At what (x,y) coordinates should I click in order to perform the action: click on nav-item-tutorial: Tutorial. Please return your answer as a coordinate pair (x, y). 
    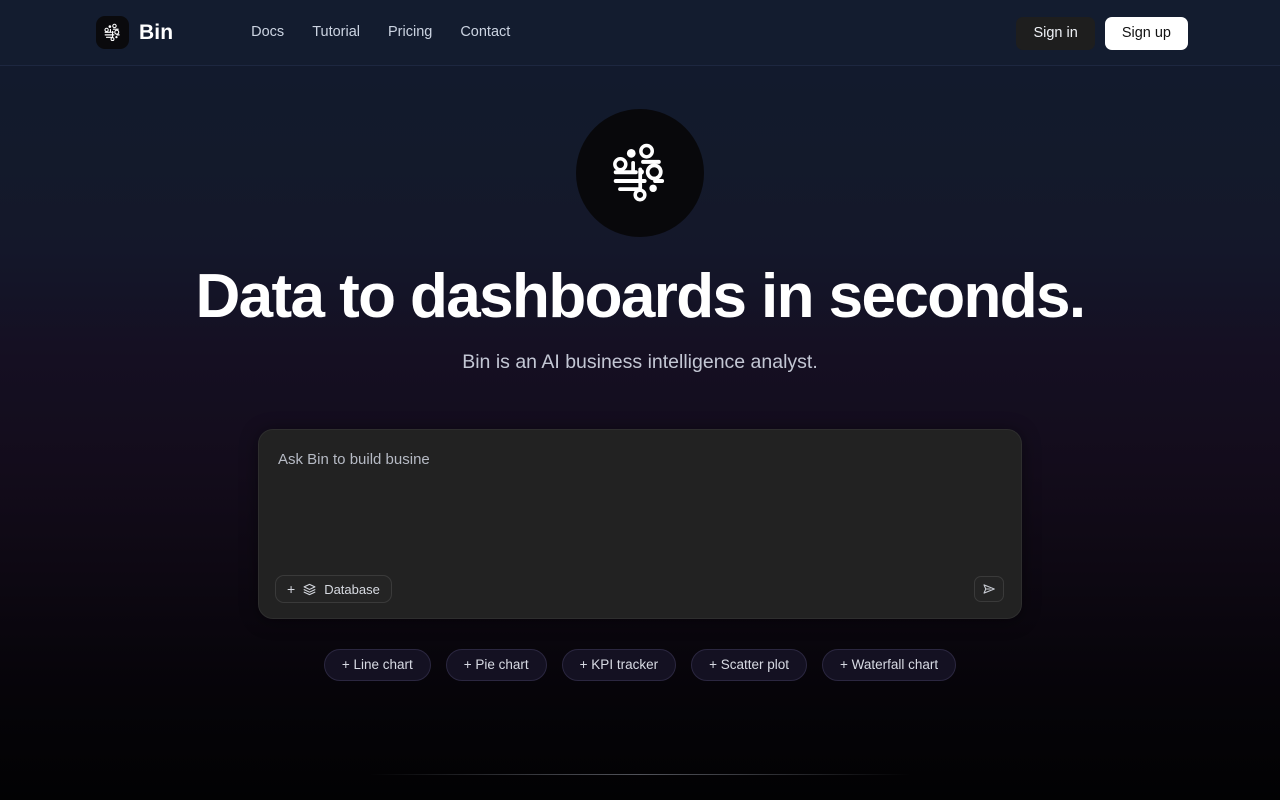
    Looking at the image, I should click on (336, 32).